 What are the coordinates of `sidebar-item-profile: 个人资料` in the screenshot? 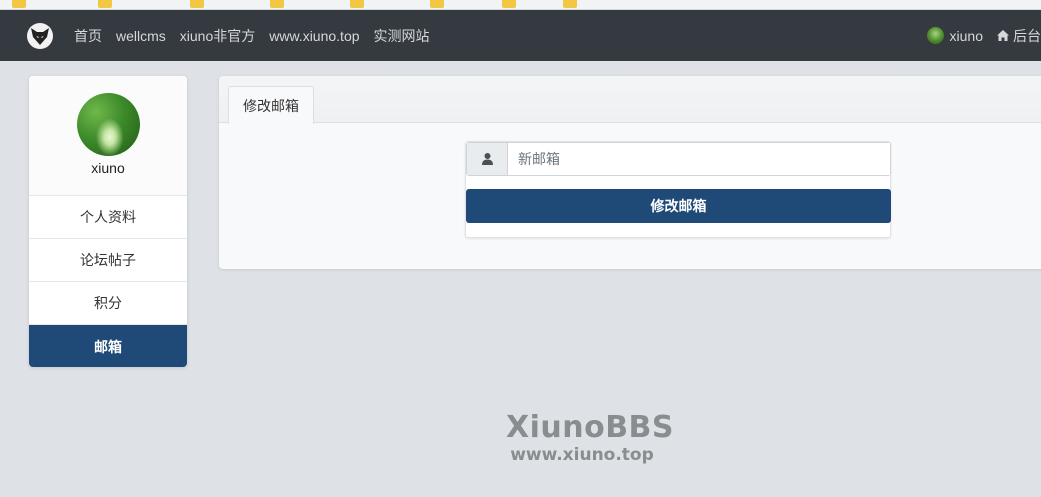 It's located at (108, 217).